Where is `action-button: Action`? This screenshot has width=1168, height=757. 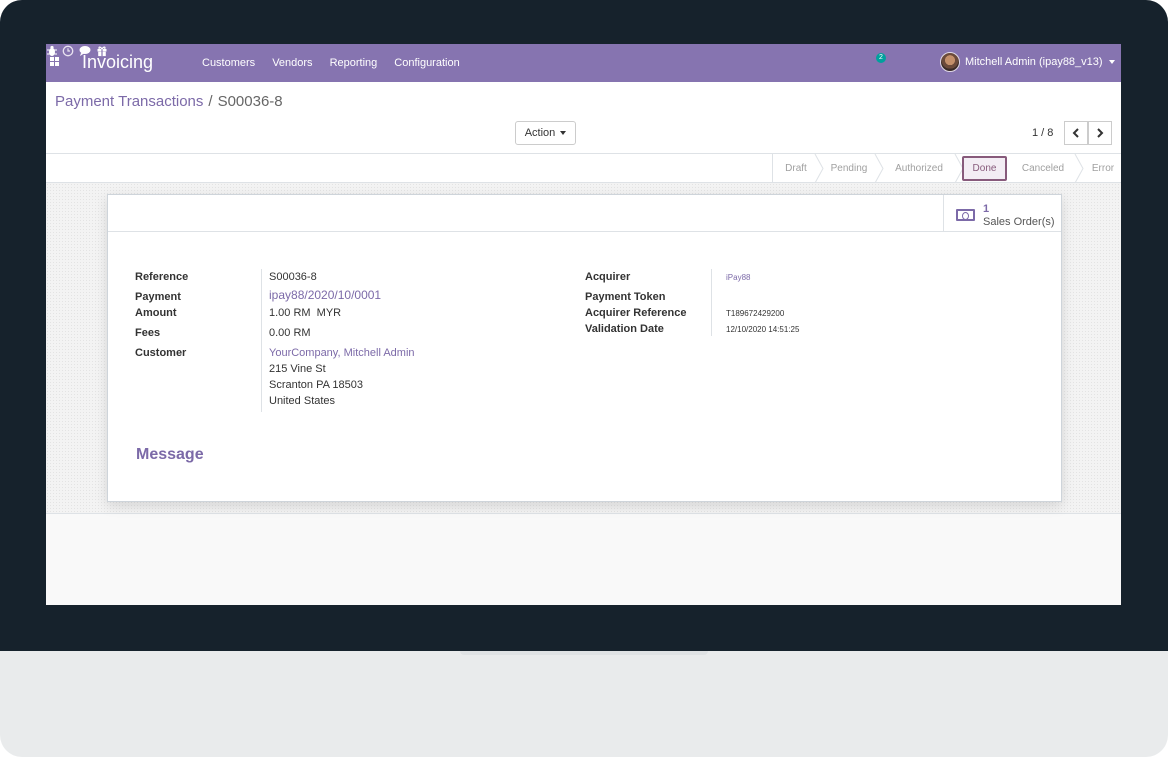 action-button: Action is located at coordinates (545, 133).